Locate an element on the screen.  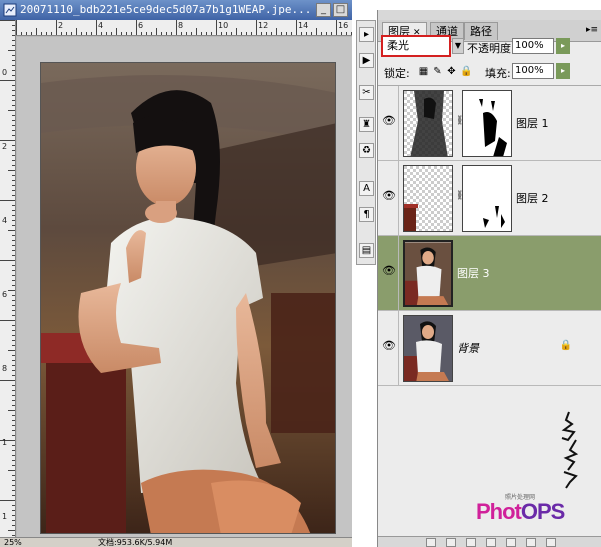
lock-row: 锁定: ▦ ✎ ✥ 🔒 填充: 100% ▸ is located at coordinates (489, 72).